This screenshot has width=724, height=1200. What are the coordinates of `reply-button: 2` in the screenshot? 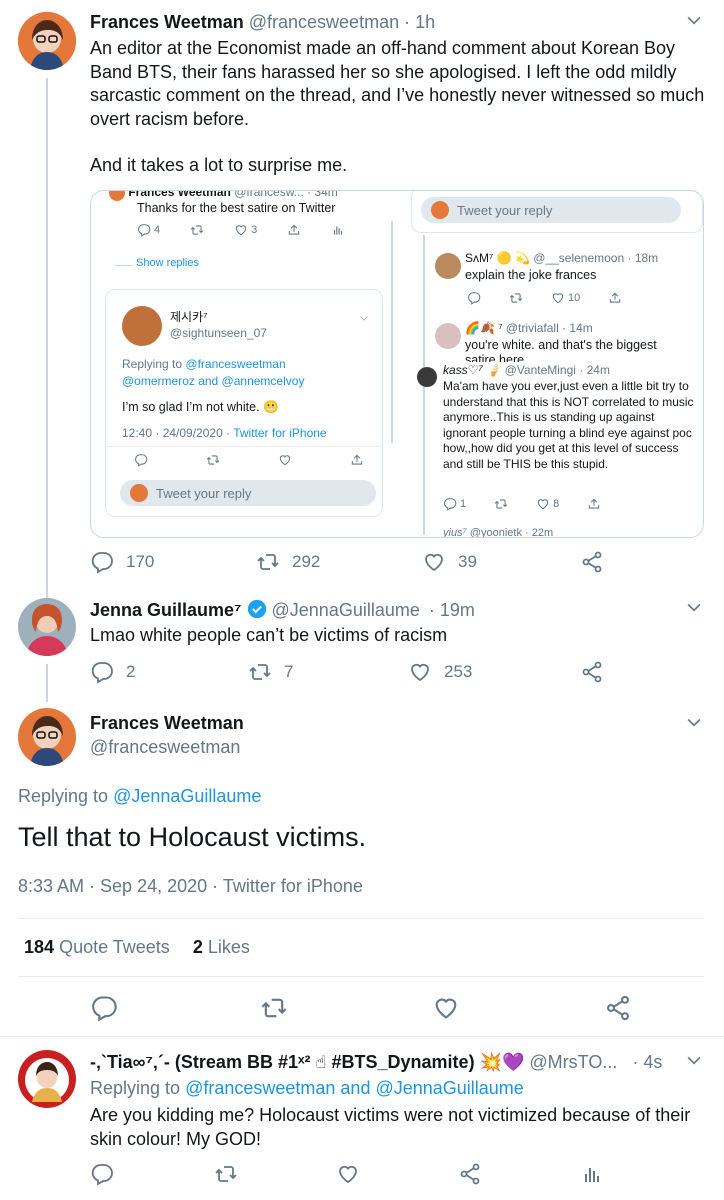 It's located at (112, 672).